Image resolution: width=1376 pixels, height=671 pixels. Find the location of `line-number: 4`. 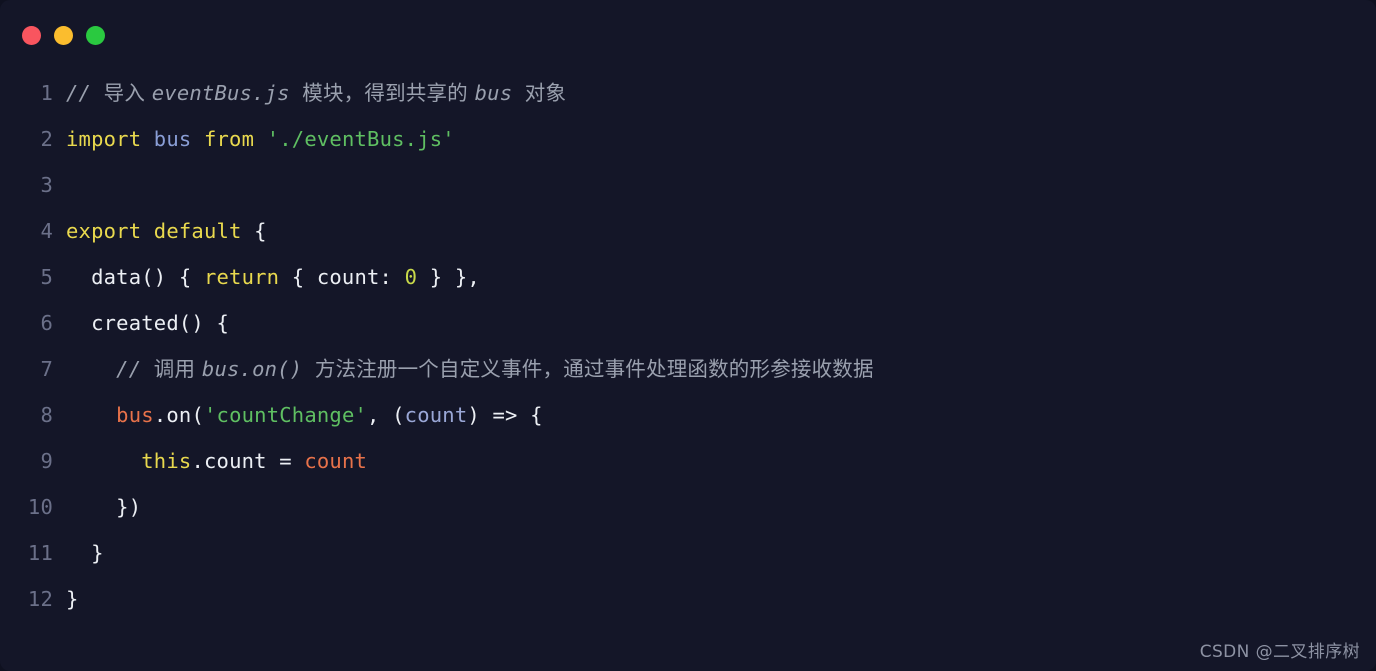

line-number: 4 is located at coordinates (46, 231).